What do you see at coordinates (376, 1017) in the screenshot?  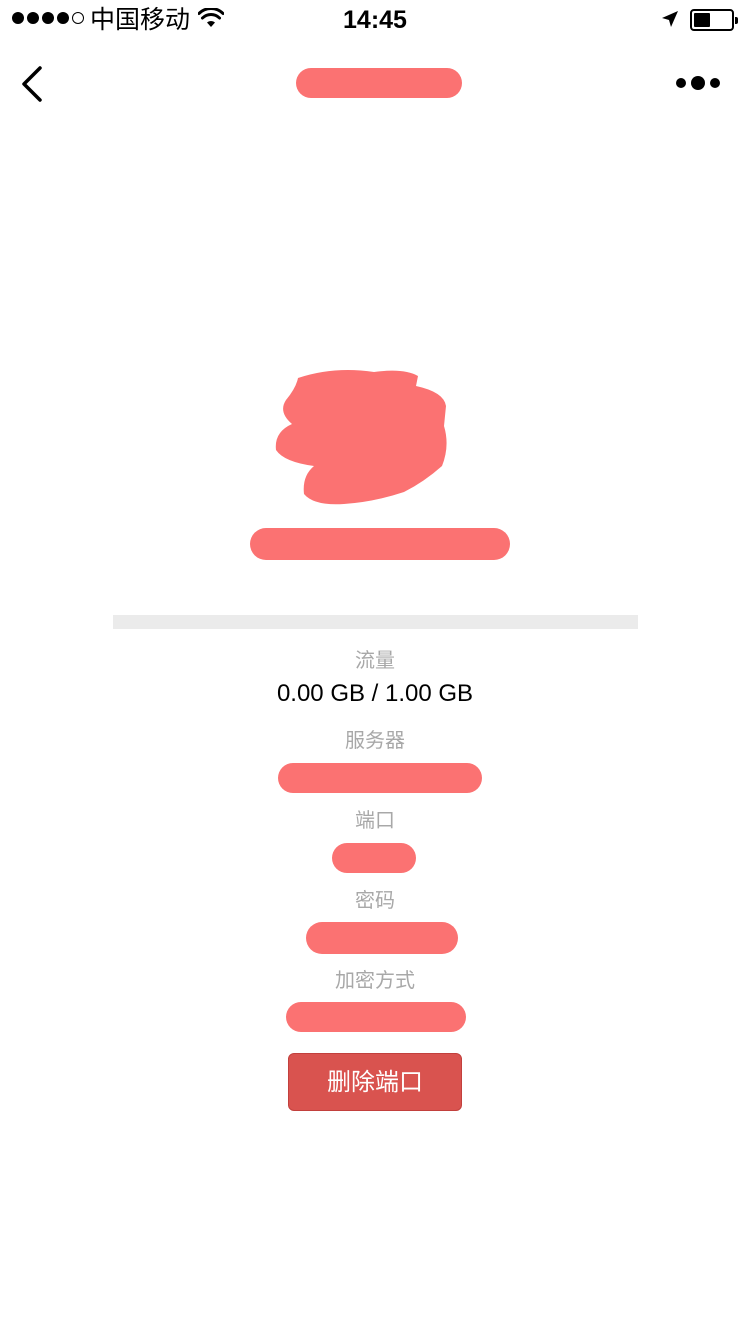 I see `redacted-encryption-value` at bounding box center [376, 1017].